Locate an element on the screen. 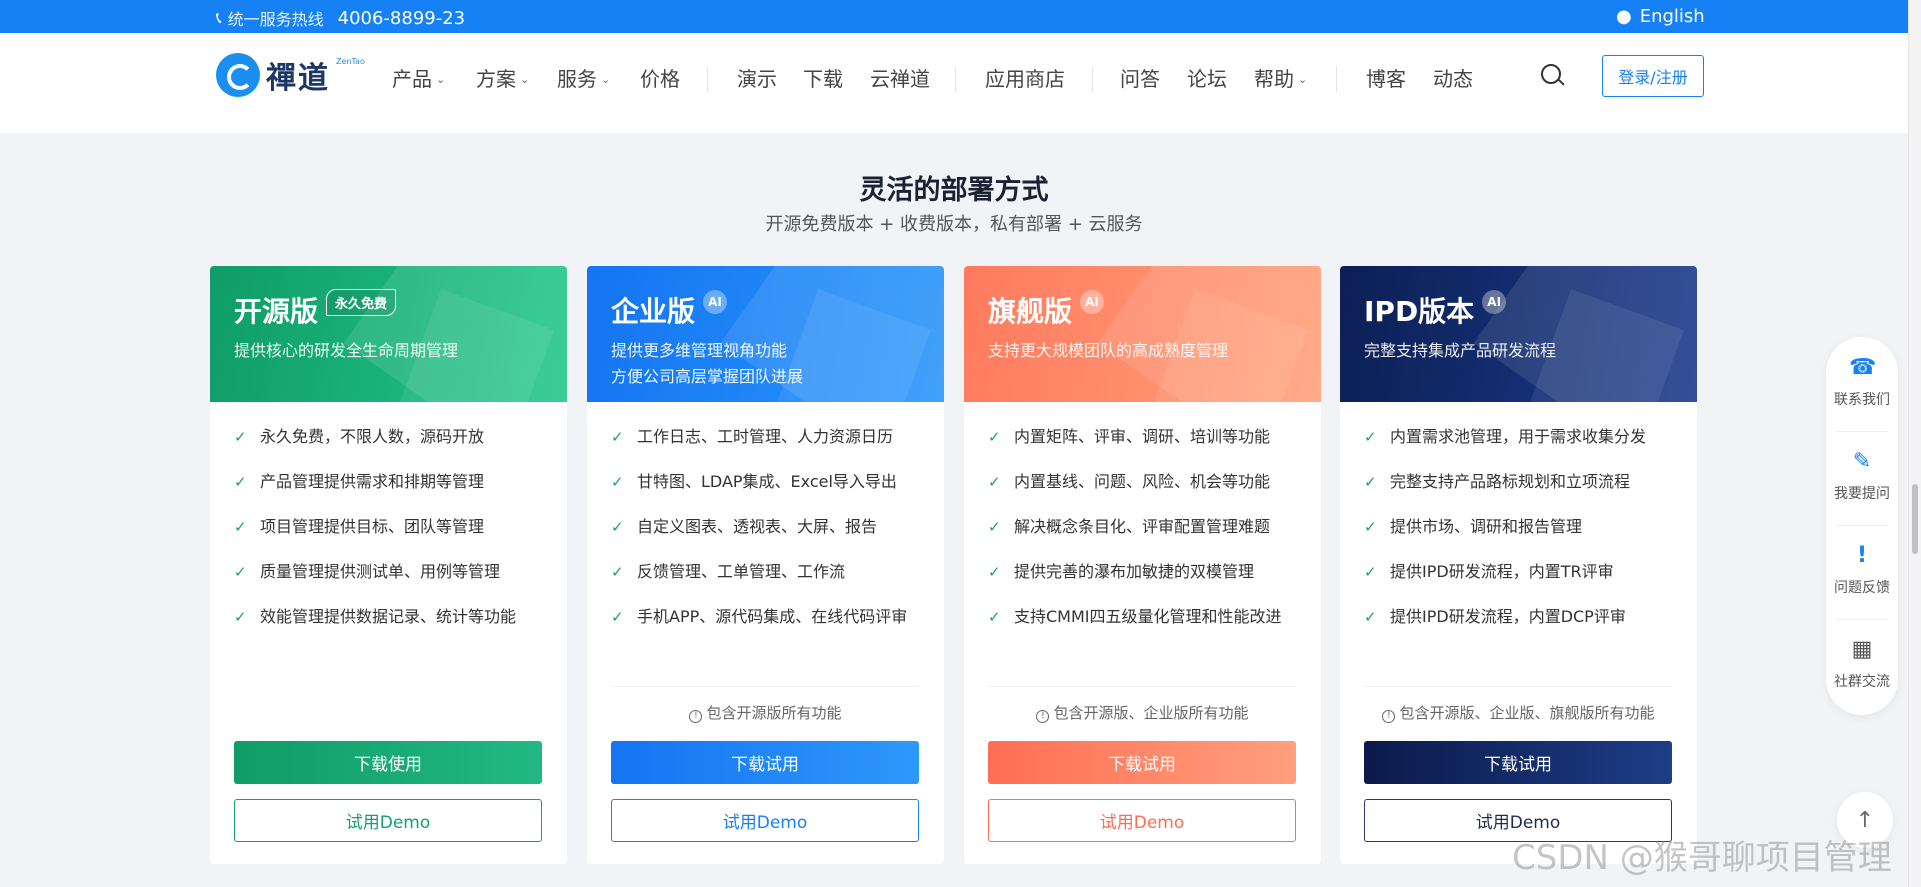 This screenshot has height=887, width=1921. feature-item: ✓ 内置基线、问题、风险、机会等功能 is located at coordinates (1148, 482).